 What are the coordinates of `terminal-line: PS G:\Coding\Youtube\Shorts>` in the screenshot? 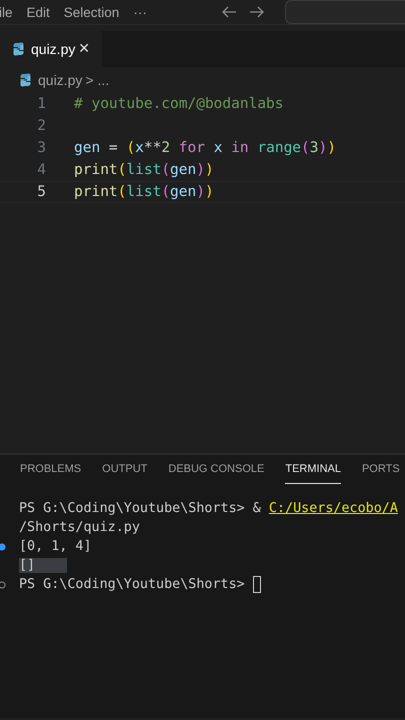 It's located at (132, 584).